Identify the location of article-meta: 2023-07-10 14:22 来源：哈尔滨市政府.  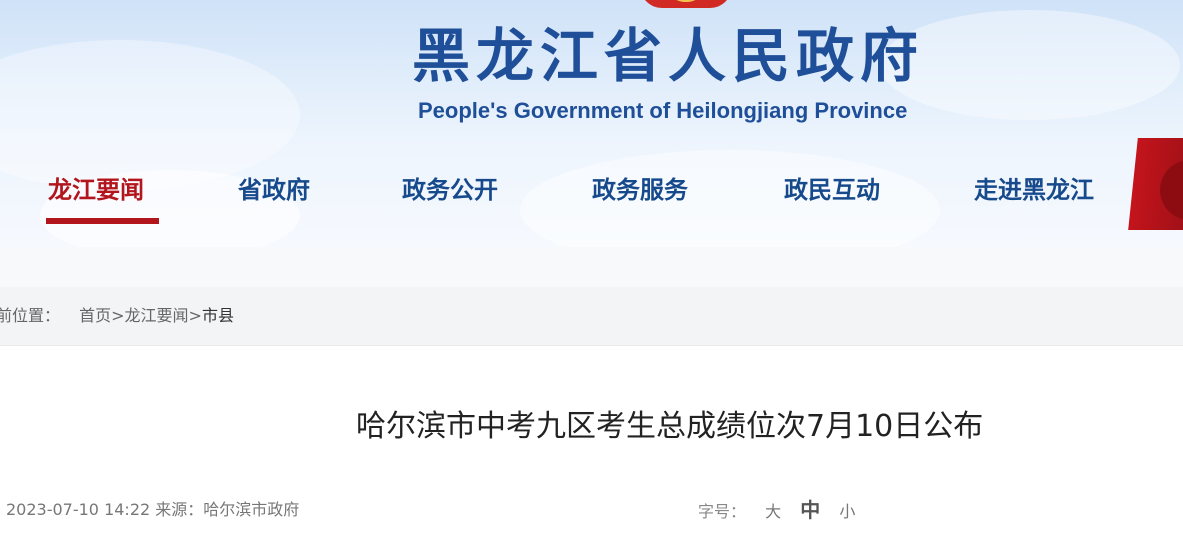
(152, 510).